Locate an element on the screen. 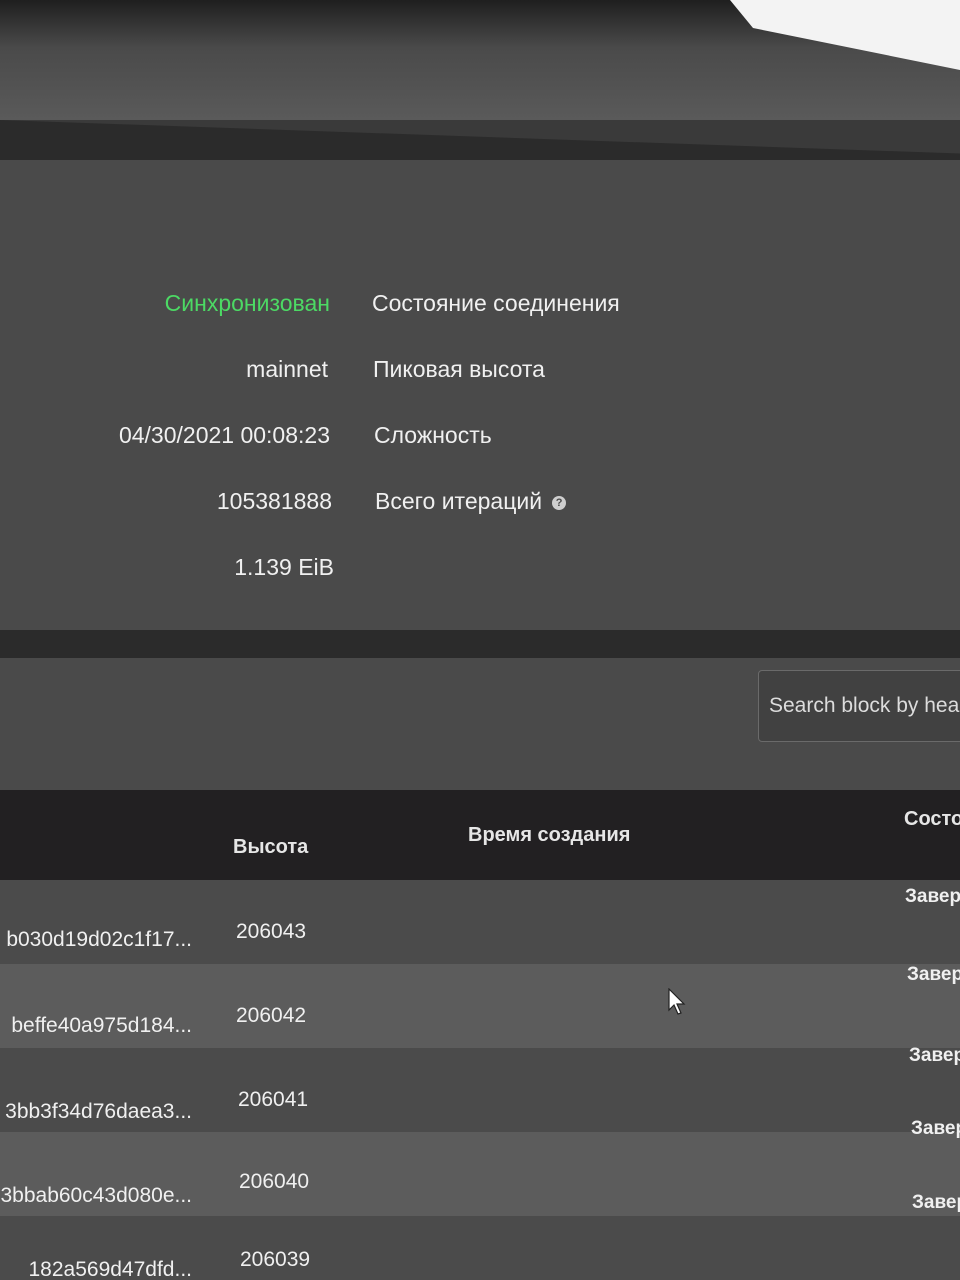  info-row-iterations: 105381888 Всего итераций? is located at coordinates (480, 508).